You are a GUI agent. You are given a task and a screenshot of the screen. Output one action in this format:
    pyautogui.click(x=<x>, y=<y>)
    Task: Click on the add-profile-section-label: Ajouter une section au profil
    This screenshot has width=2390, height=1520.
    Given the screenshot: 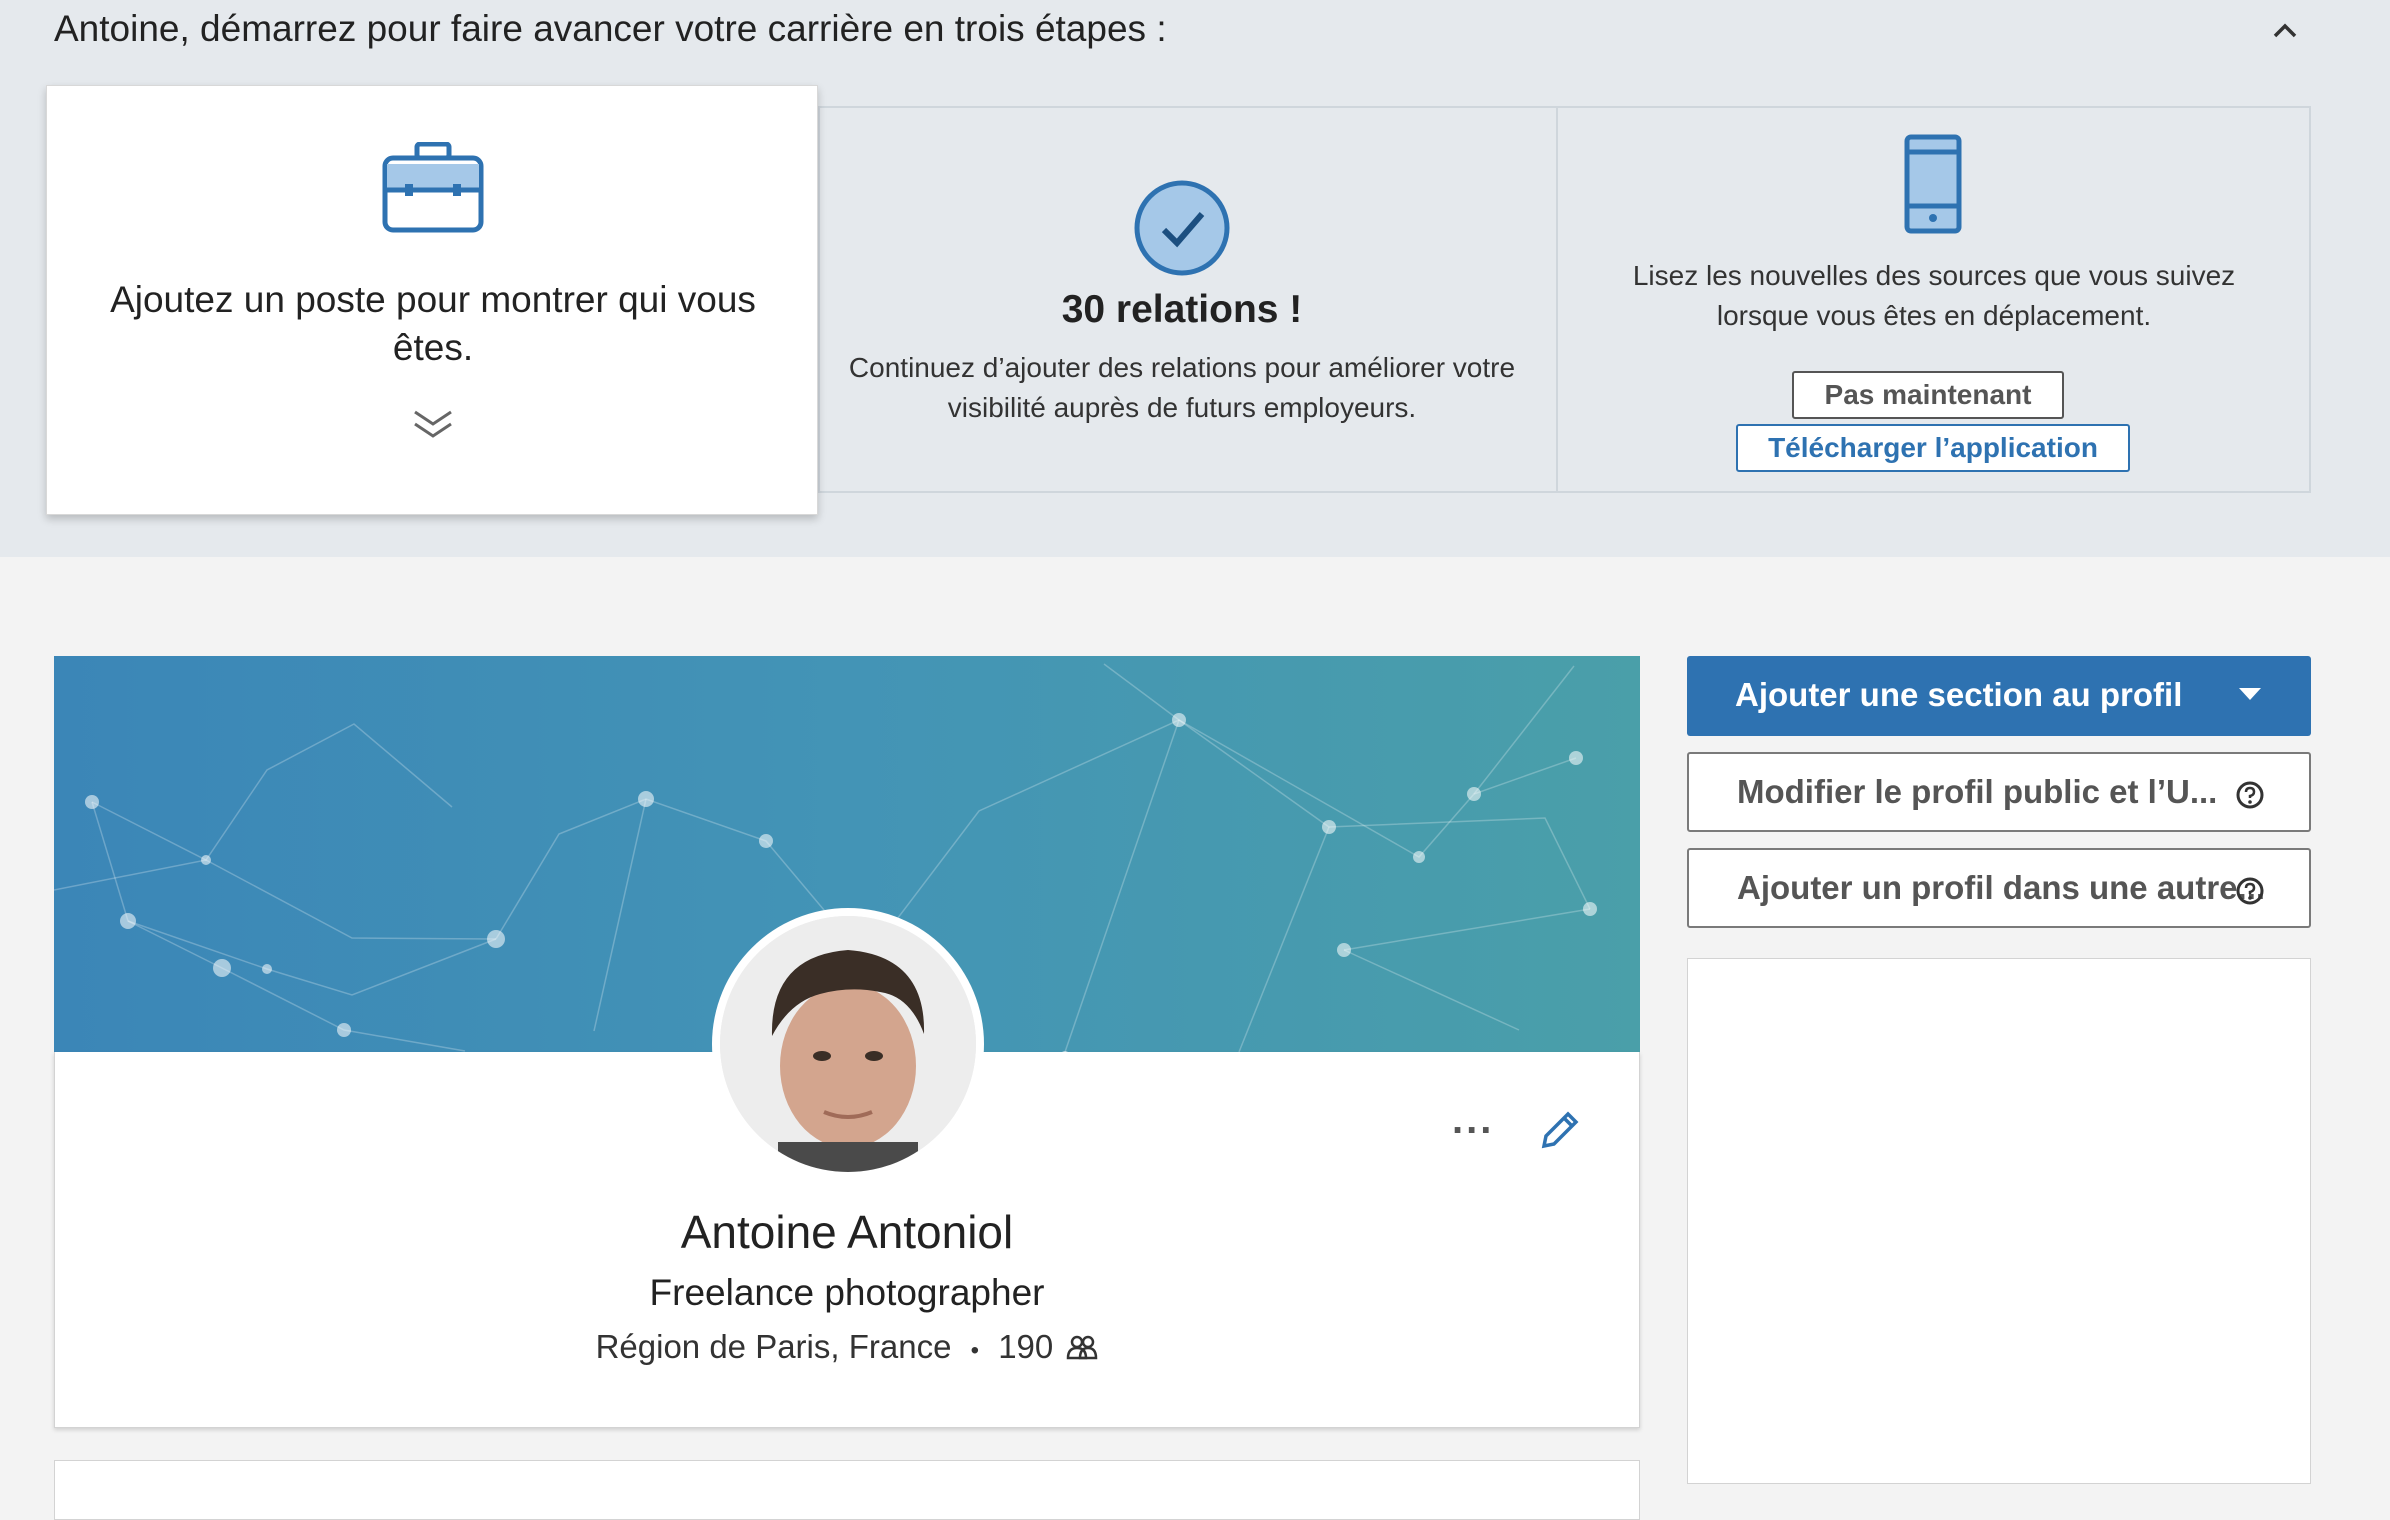 What is the action you would take?
    pyautogui.click(x=1959, y=694)
    